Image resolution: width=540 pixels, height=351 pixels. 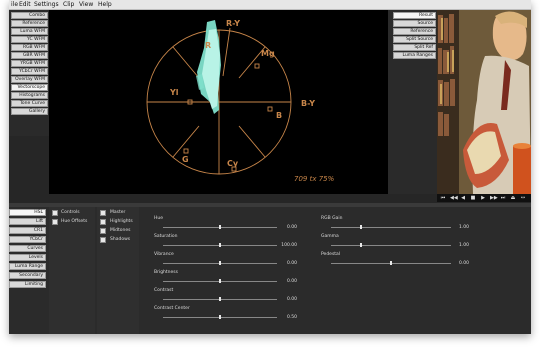 I want to click on scope-button-luma-wfm: Luma WFM, so click(x=29, y=31).